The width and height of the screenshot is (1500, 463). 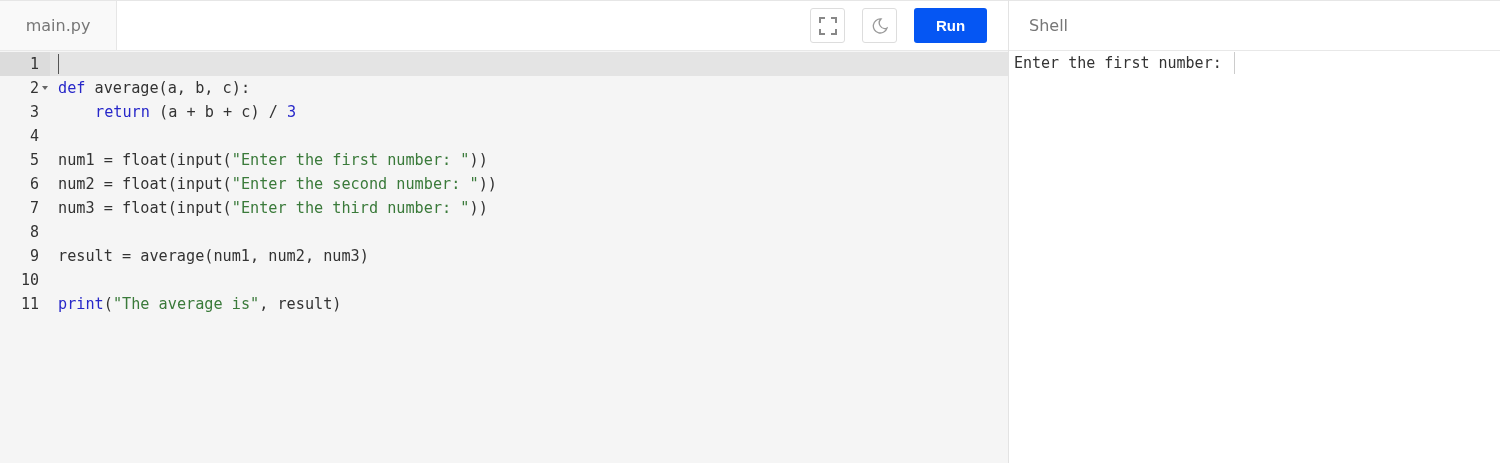 I want to click on code-line: def average(a, b, c):, so click(x=154, y=88).